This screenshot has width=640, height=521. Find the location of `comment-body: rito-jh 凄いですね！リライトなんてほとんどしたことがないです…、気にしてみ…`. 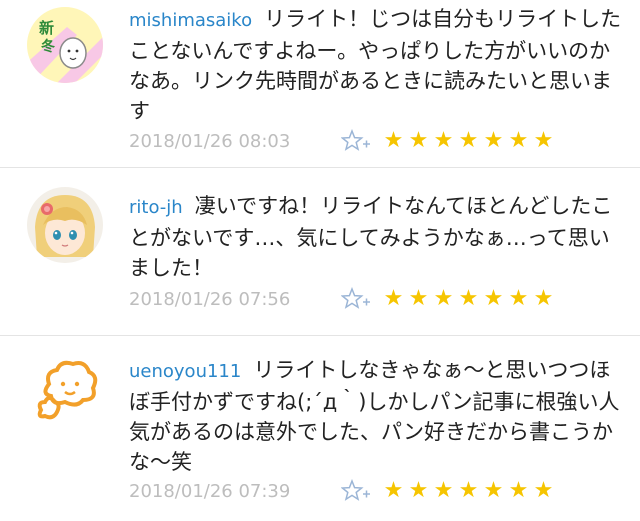

comment-body: rito-jh 凄いですね！リライトなんてほとんどしたことがないです…、気にしてみ… is located at coordinates (379, 237).